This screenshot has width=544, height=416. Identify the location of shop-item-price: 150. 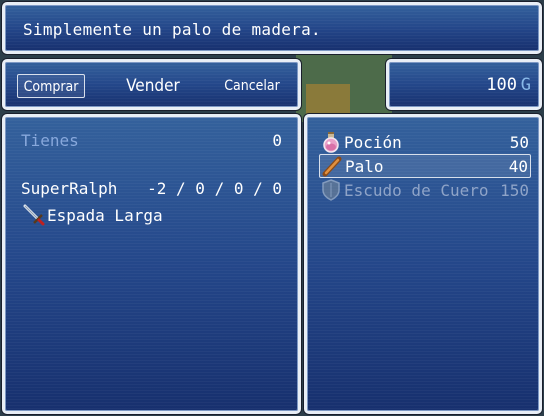
(514, 190).